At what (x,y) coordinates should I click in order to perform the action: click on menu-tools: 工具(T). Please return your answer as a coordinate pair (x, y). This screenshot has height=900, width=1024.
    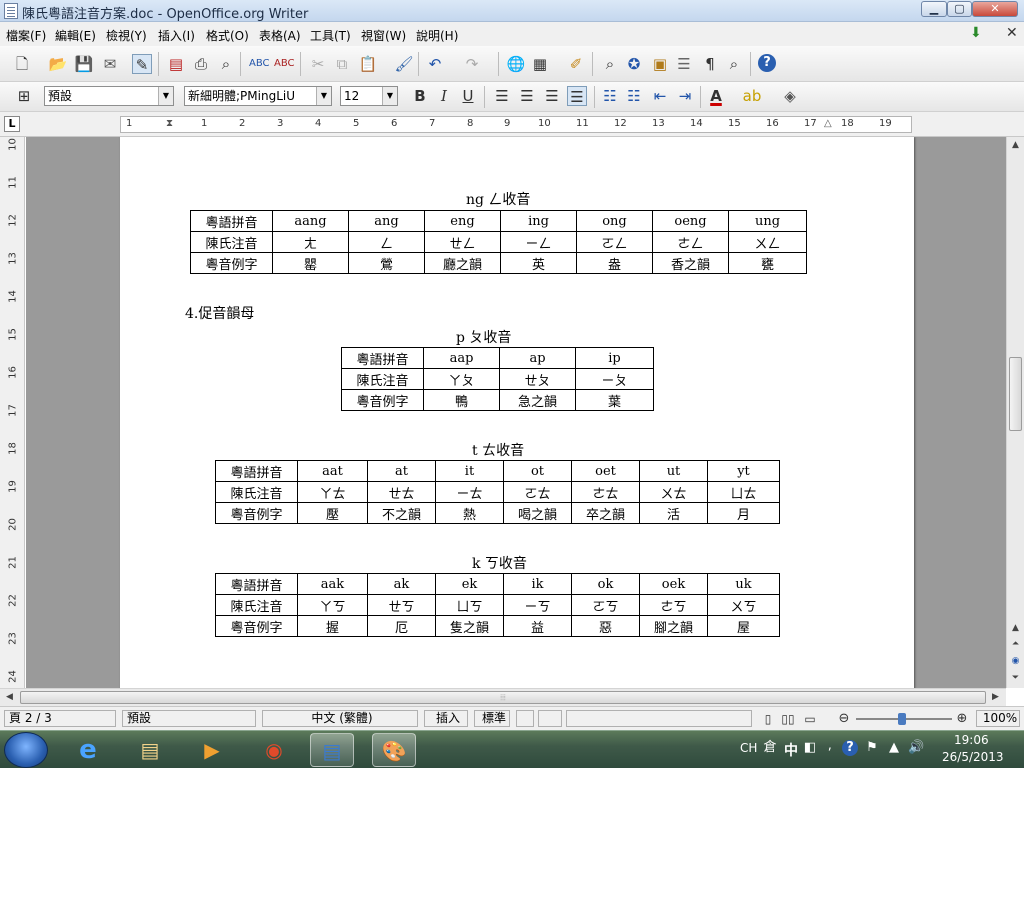
    Looking at the image, I should click on (330, 35).